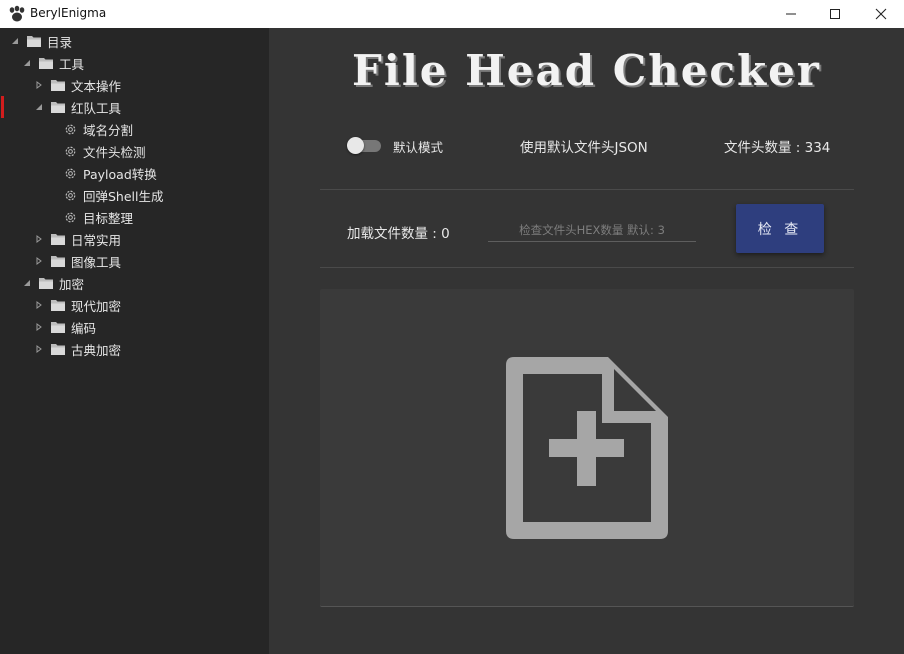 This screenshot has width=904, height=654. What do you see at coordinates (96, 108) in the screenshot?
I see `tree-label: 红队工具` at bounding box center [96, 108].